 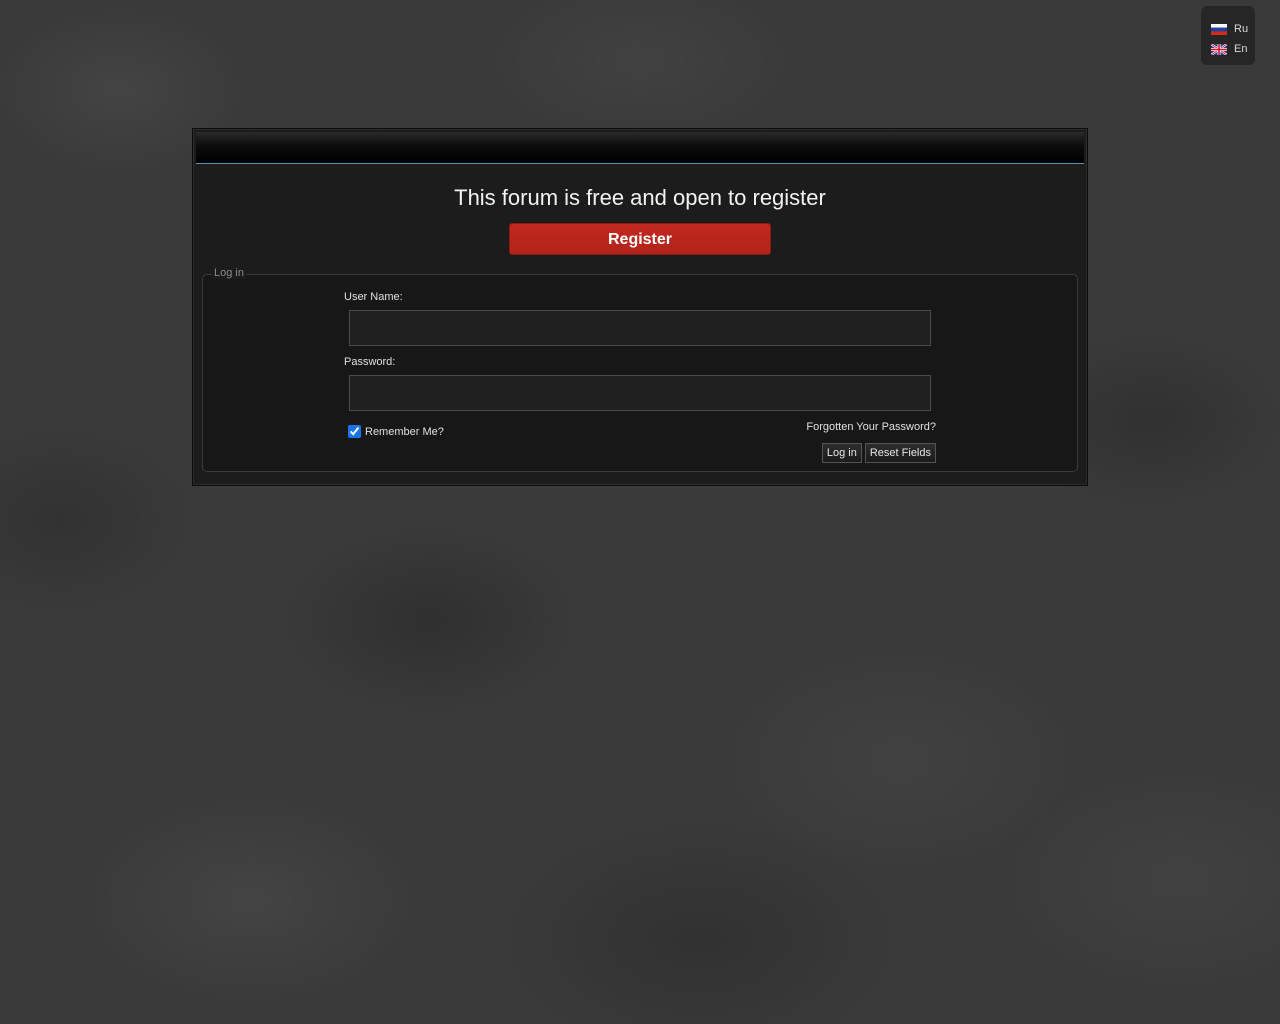 I want to click on uk-flag-icon, so click(x=1219, y=49).